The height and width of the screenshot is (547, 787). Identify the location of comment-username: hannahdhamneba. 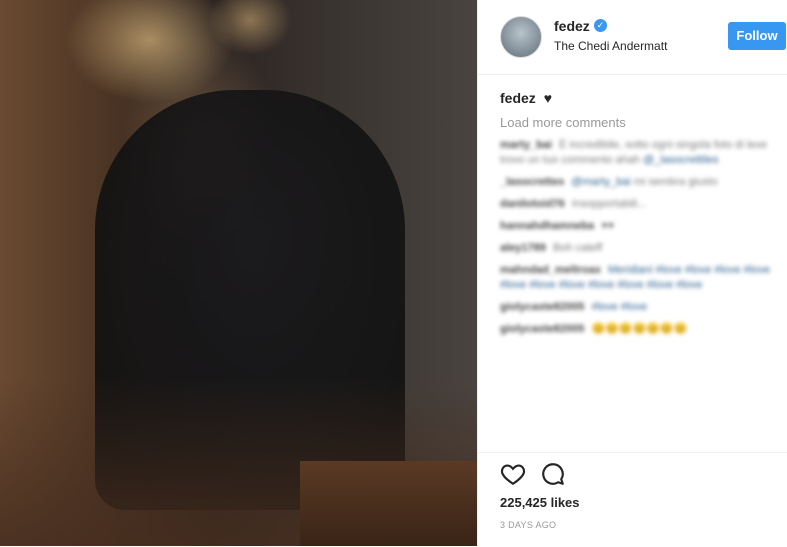
(547, 226).